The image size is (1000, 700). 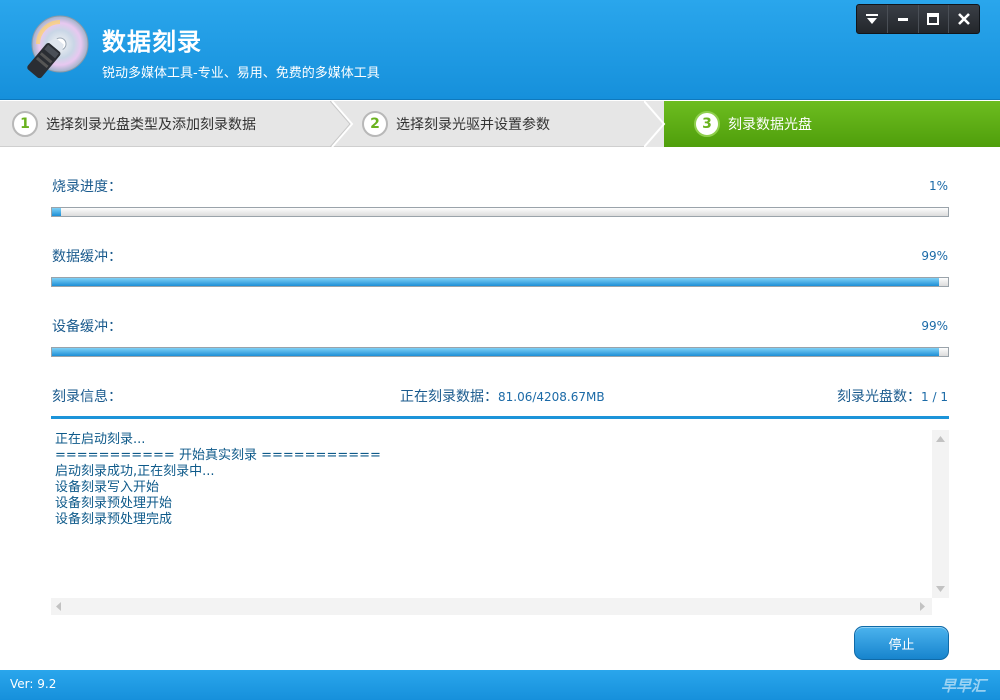 I want to click on device-buffer-bar, so click(x=500, y=352).